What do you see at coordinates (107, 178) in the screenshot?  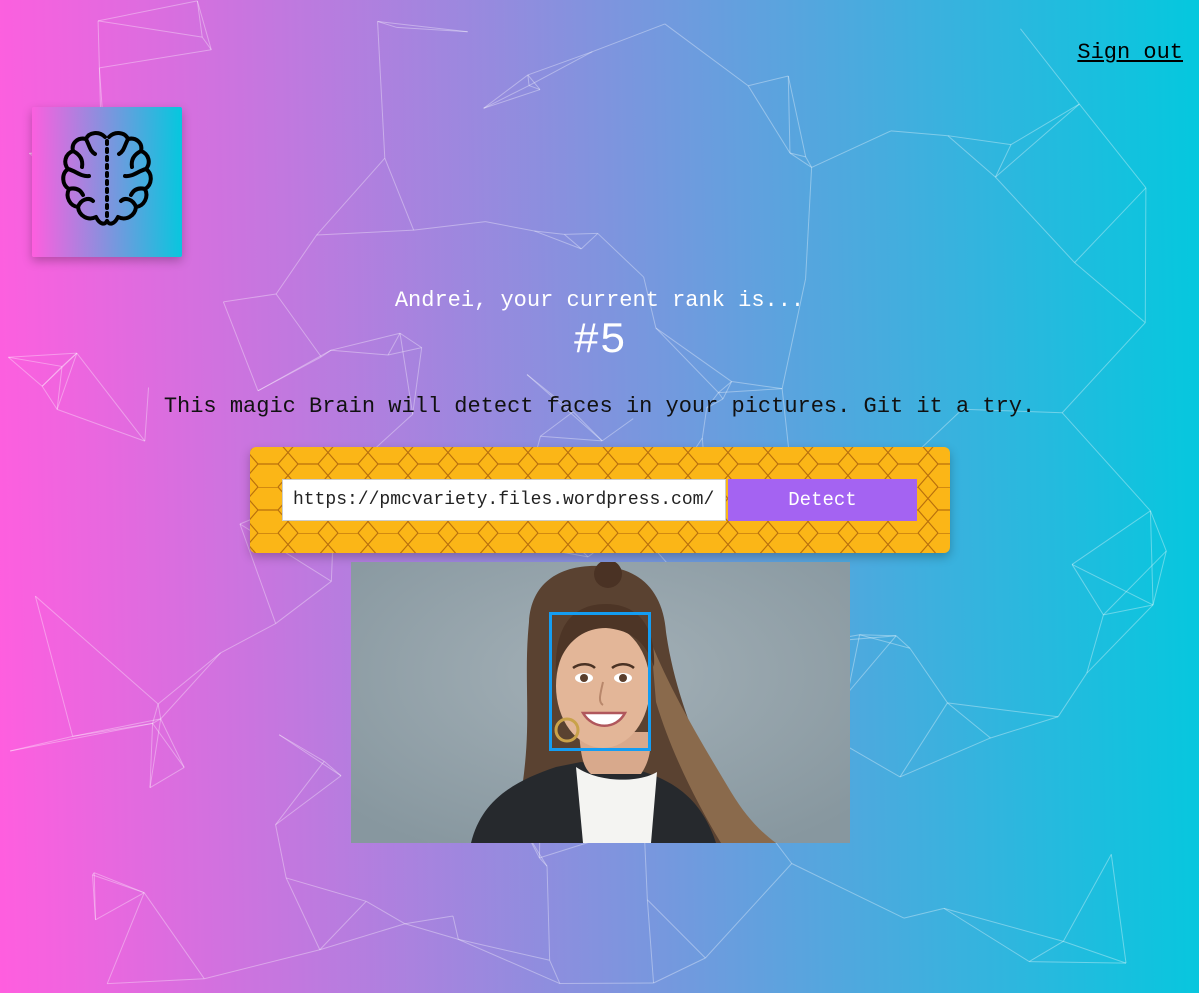 I see `brain-icon` at bounding box center [107, 178].